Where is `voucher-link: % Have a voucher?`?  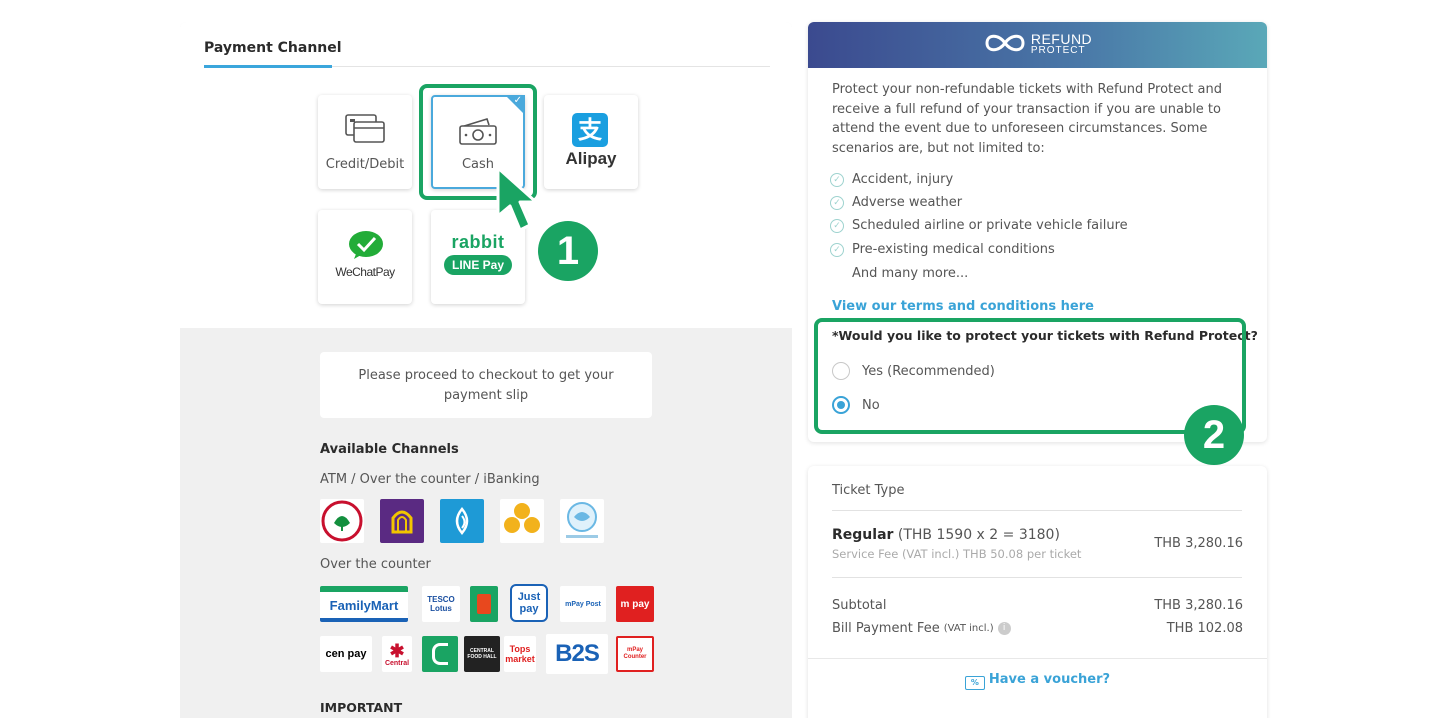
voucher-link: % Have a voucher? is located at coordinates (1037, 681).